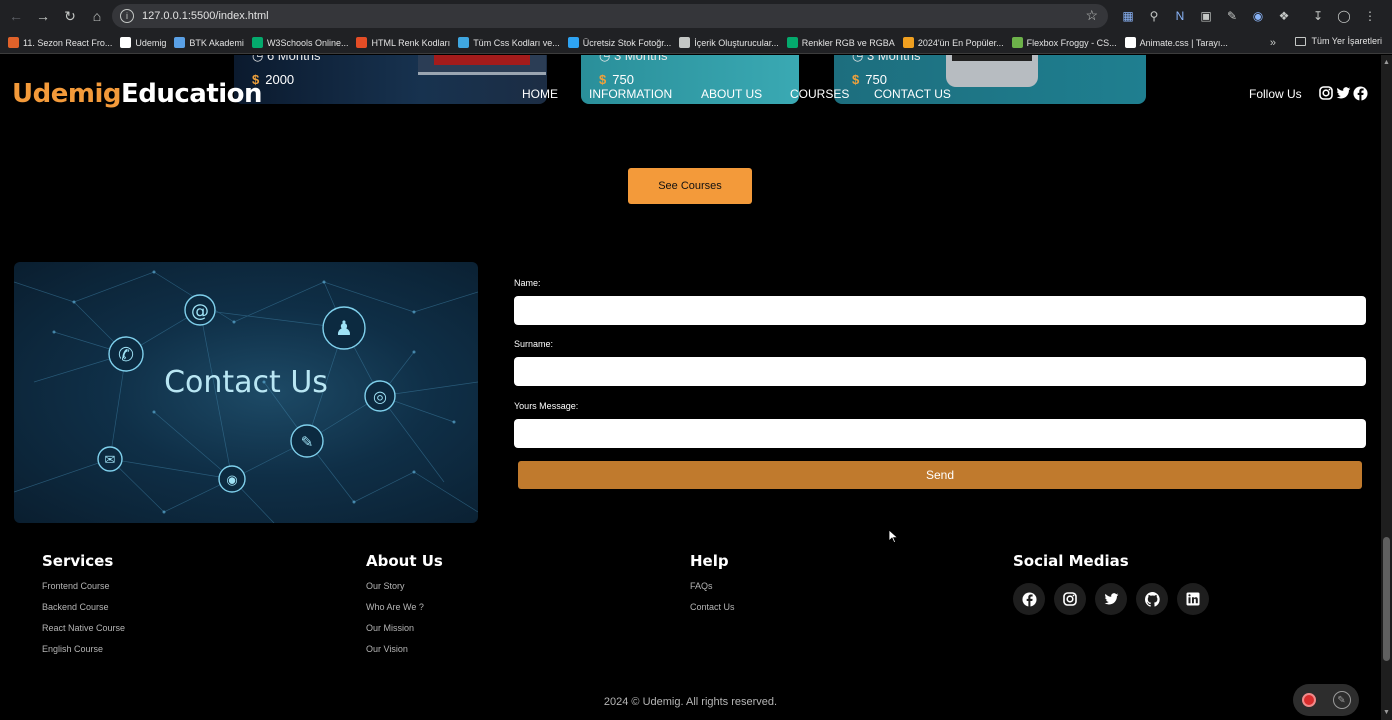 The width and height of the screenshot is (1392, 720). What do you see at coordinates (1386, 387) in the screenshot?
I see `page-scrollbar: ▲ ▼` at bounding box center [1386, 387].